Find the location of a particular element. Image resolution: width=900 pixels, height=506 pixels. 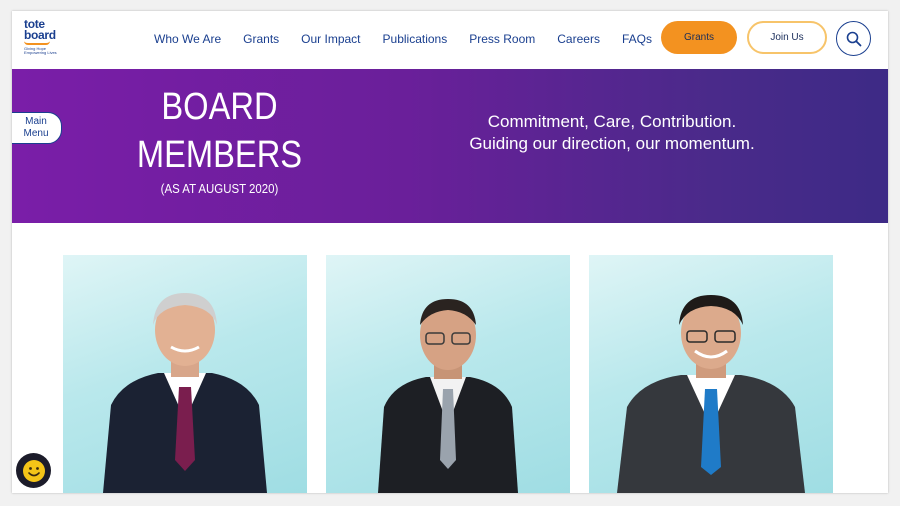

page-title-line1: BOARD is located at coordinates (219, 107).